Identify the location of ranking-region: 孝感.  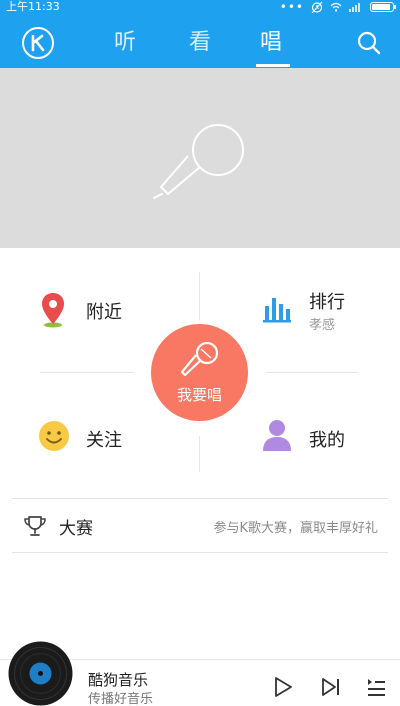
(322, 325).